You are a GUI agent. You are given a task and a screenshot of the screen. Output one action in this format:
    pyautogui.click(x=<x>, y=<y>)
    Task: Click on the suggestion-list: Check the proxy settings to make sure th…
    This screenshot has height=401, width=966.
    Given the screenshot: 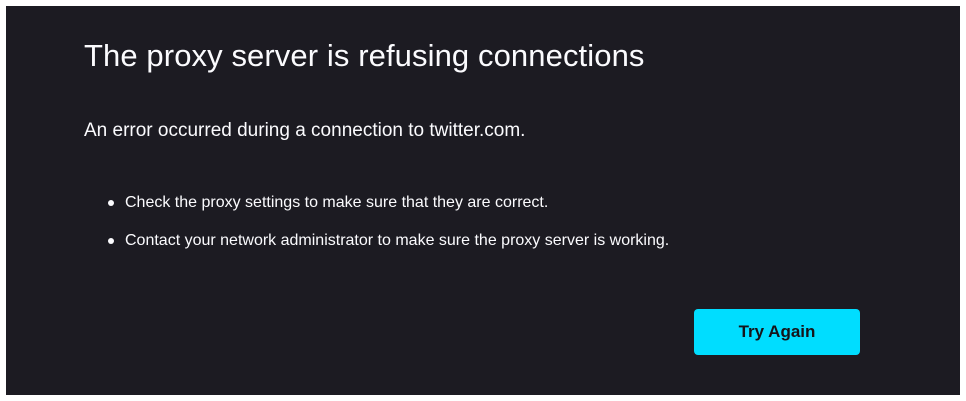 What is the action you would take?
    pyautogui.click(x=376, y=230)
    